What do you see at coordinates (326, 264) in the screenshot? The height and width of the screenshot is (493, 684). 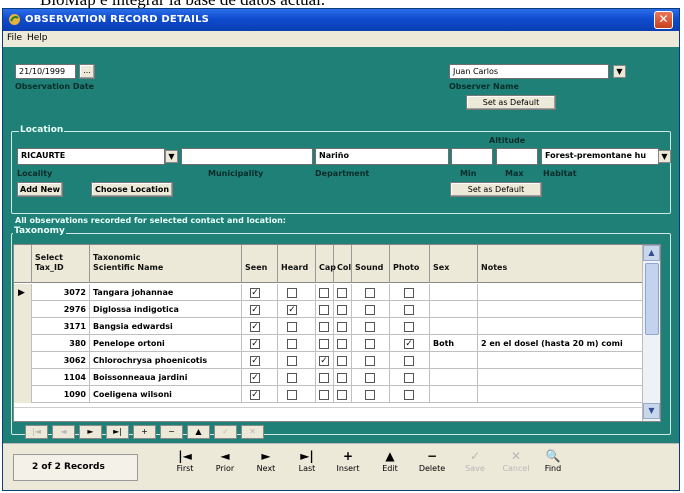 I see `cap-header: Cap` at bounding box center [326, 264].